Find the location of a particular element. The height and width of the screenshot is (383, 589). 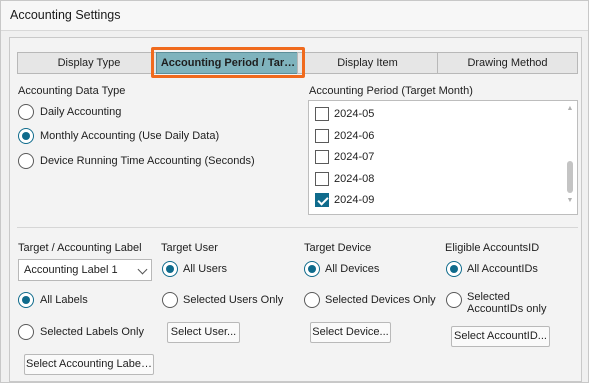

tab-display-type: Display Type is located at coordinates (89, 63).